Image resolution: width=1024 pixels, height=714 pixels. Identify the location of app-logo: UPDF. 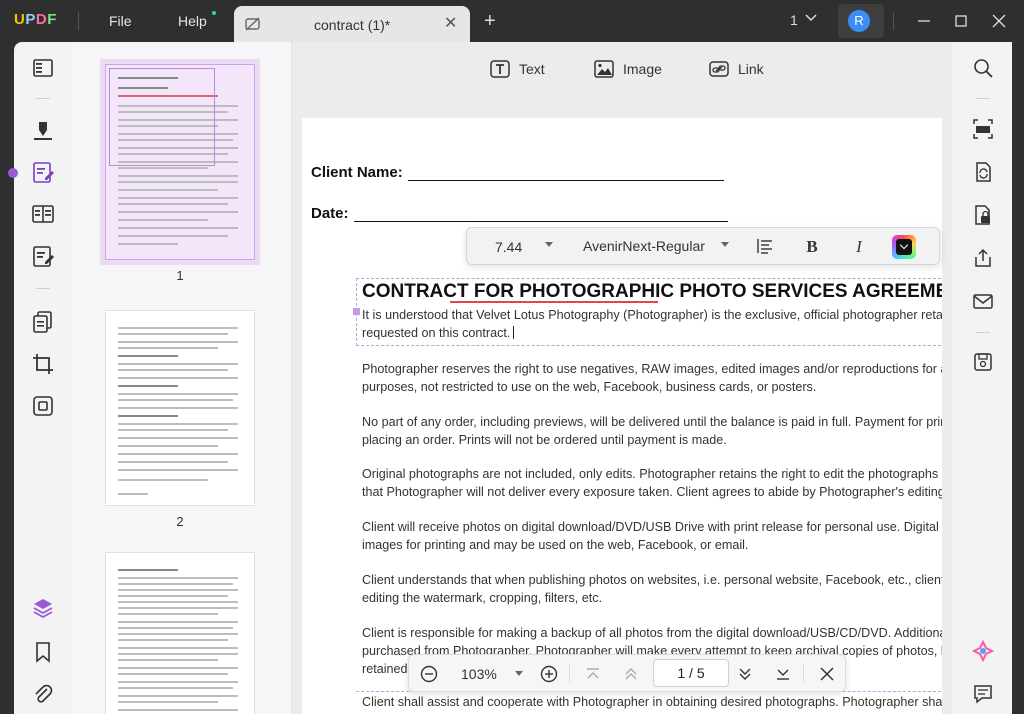
(35, 19).